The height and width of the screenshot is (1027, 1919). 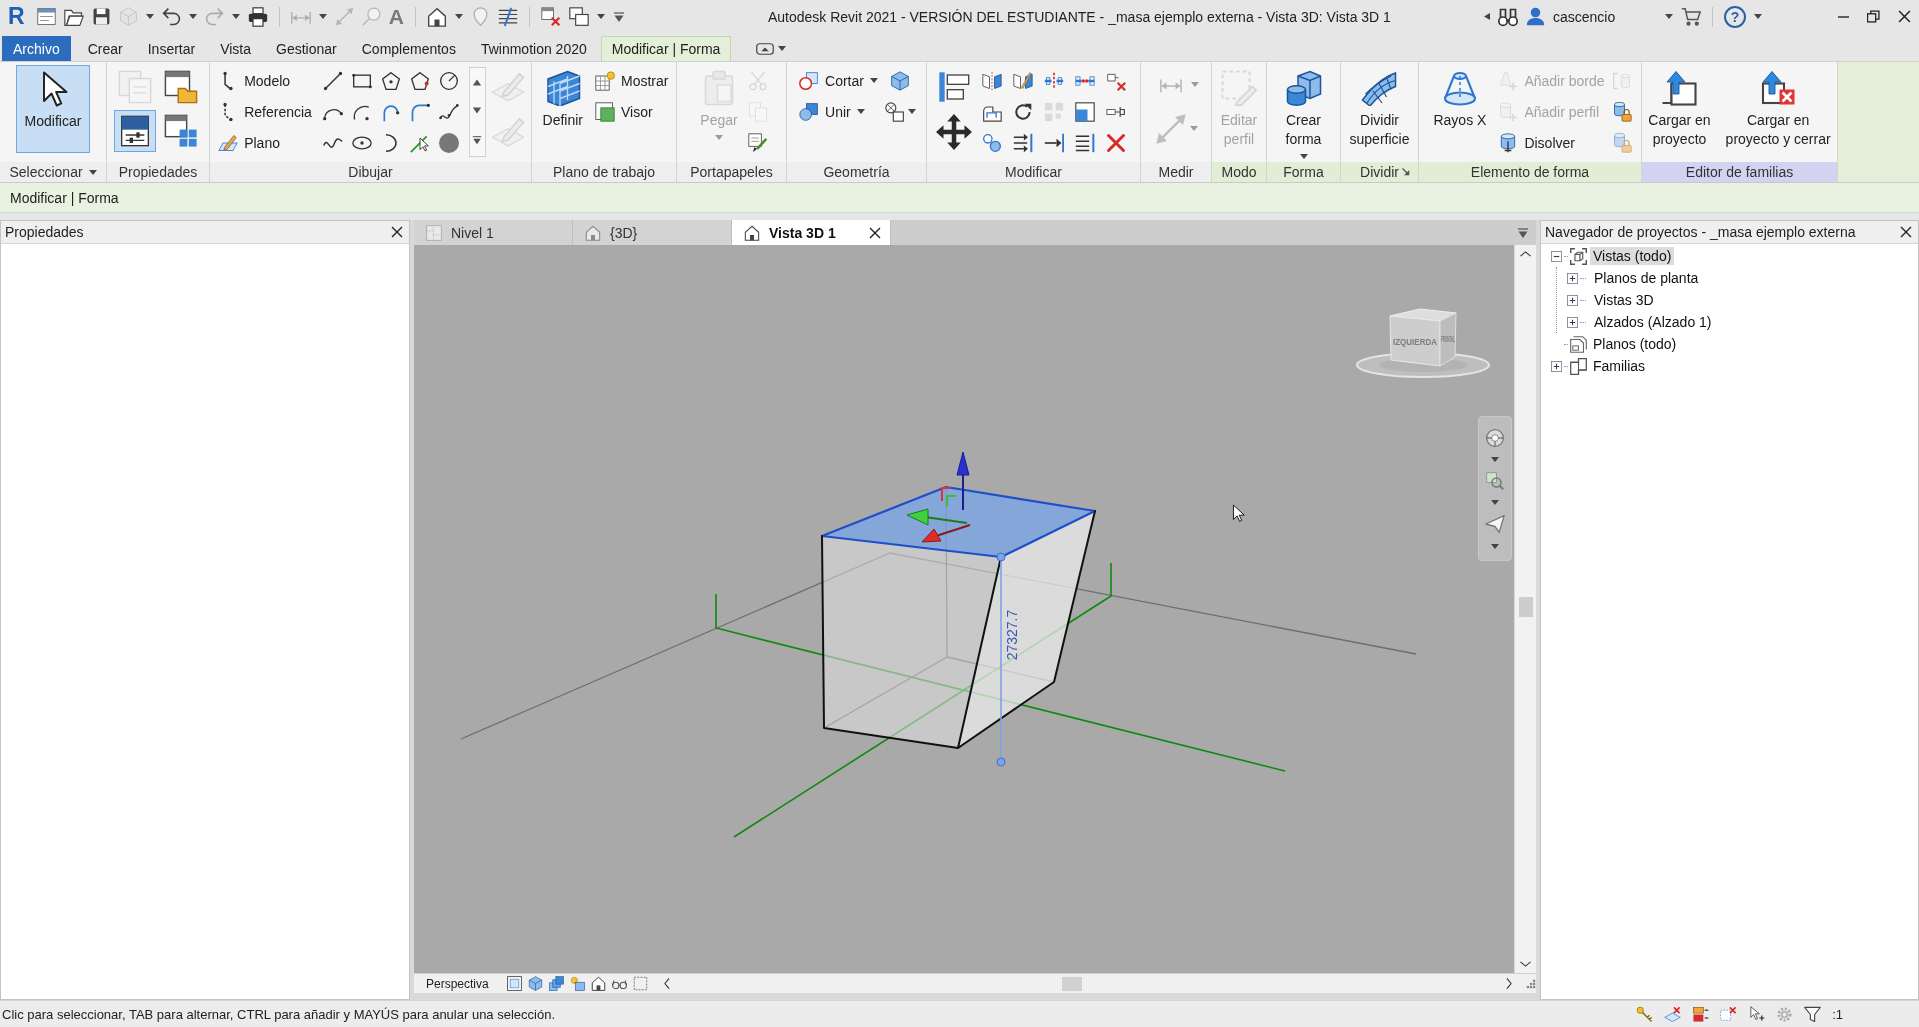 I want to click on view-cube, so click(x=1423, y=337).